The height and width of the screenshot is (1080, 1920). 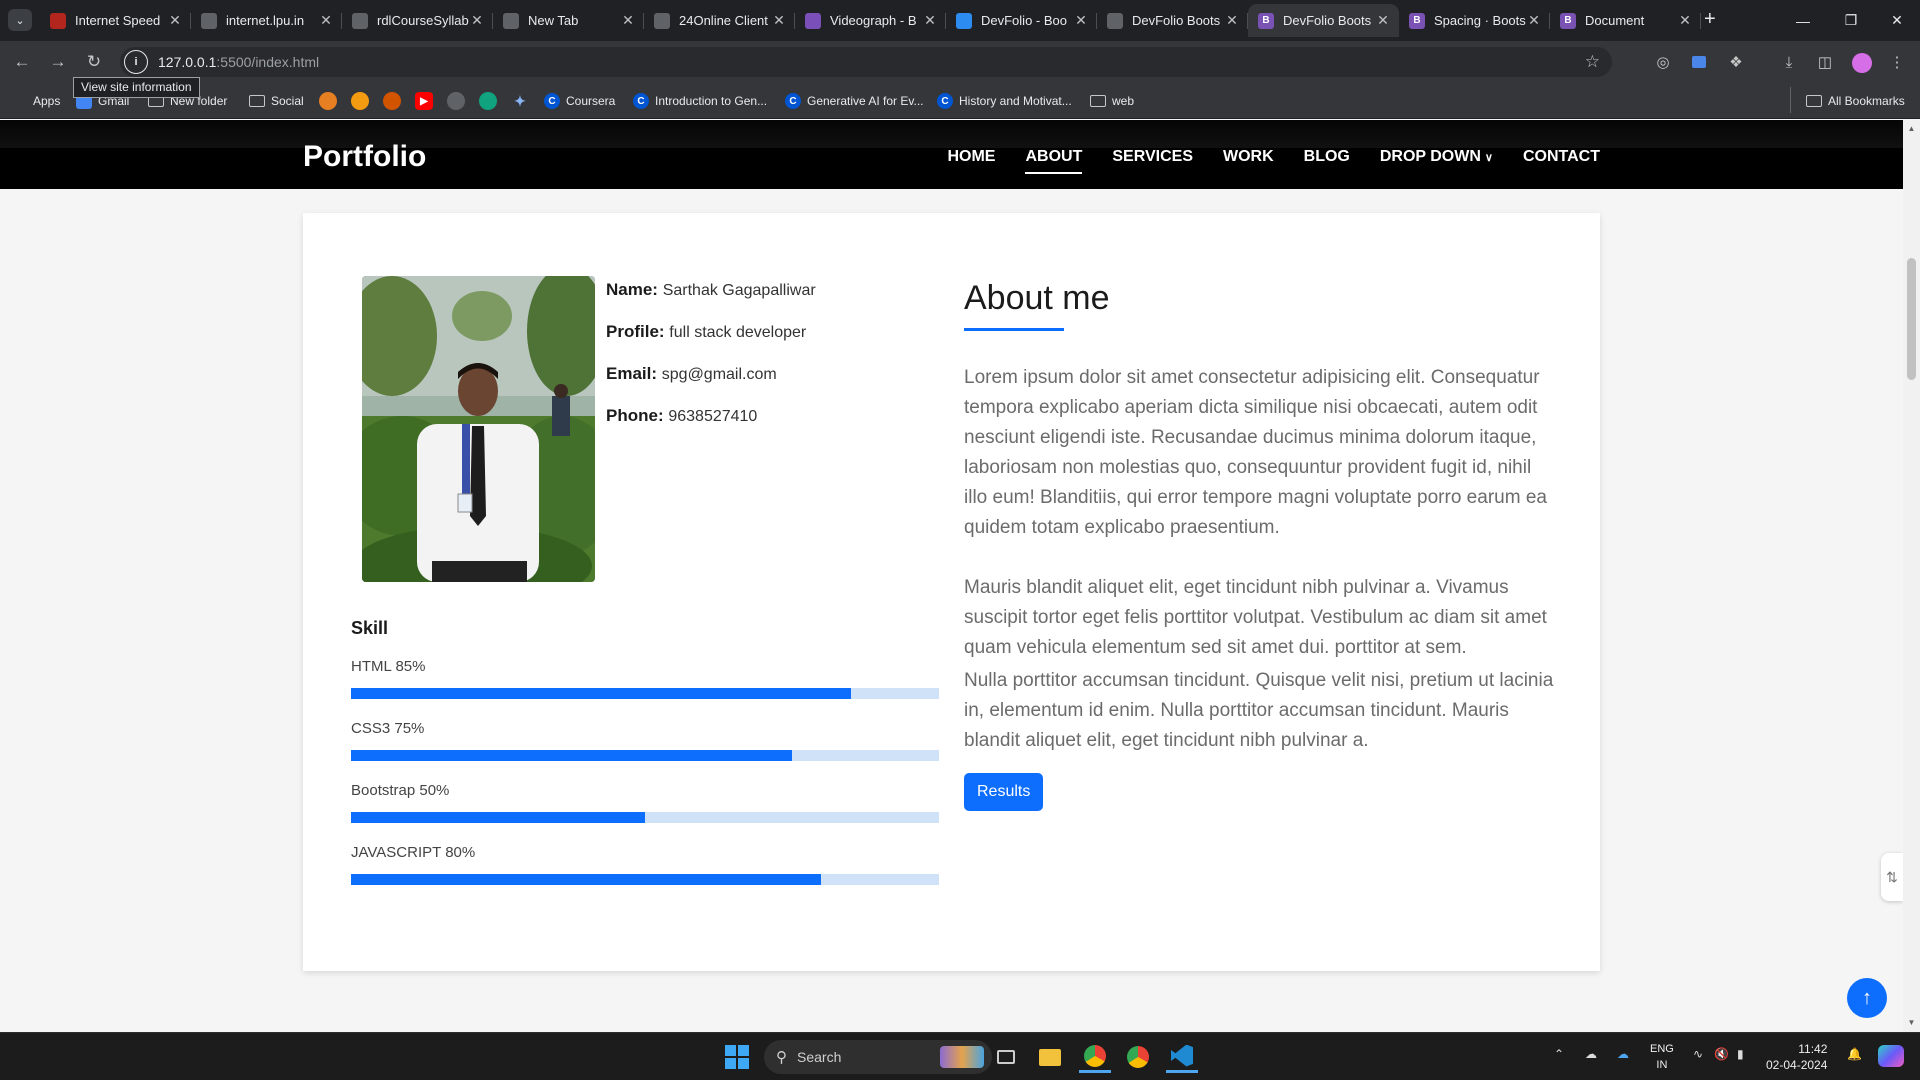 I want to click on wifi-icon: ∿, so click(x=1698, y=1054).